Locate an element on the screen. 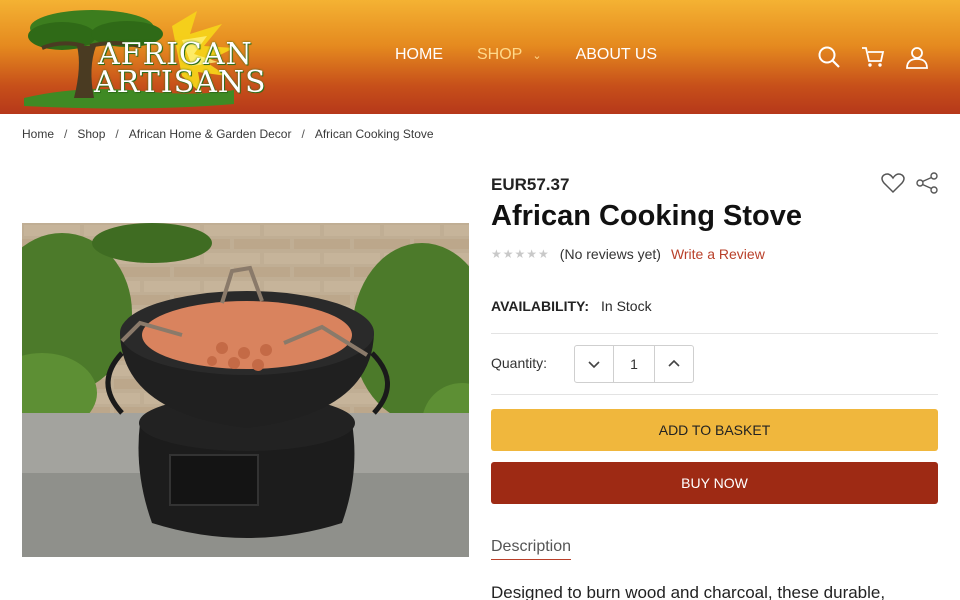  share-icon is located at coordinates (927, 183).